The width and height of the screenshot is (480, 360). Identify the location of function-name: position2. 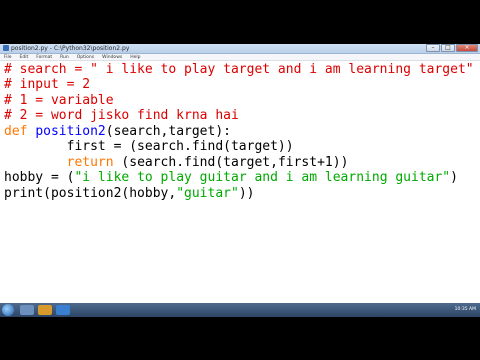
(70, 131).